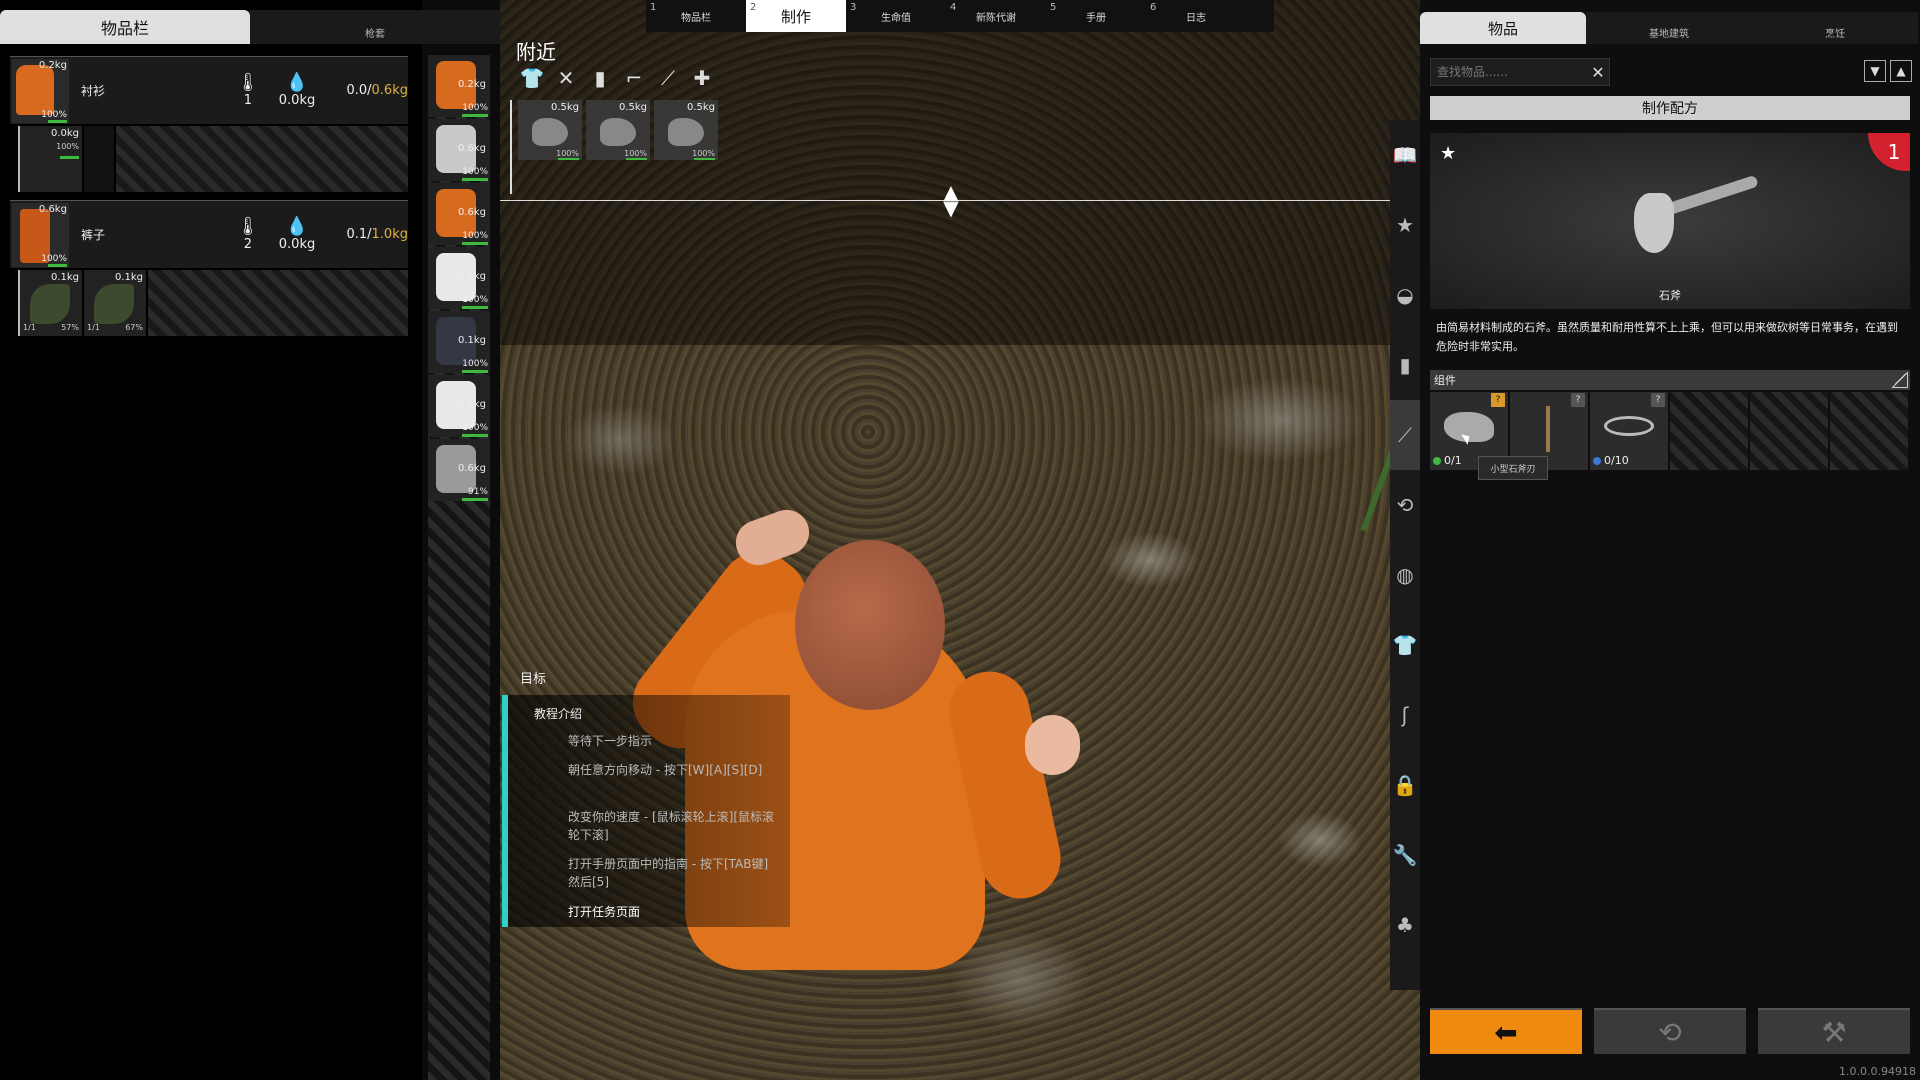  I want to click on equip-slot-2: 0.6kg 100%, so click(459, 150).